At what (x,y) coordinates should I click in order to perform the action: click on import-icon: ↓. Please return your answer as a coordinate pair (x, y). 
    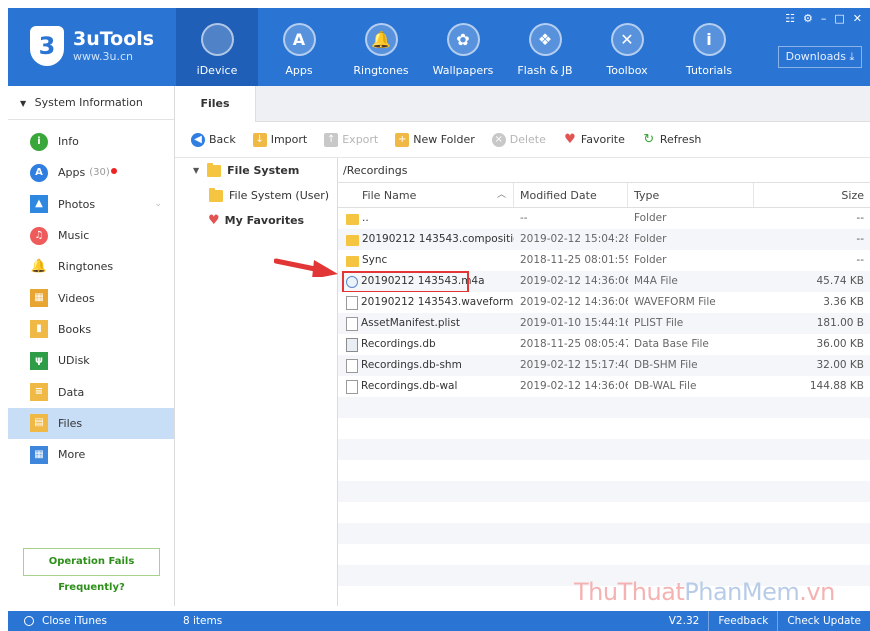
    Looking at the image, I should click on (259, 139).